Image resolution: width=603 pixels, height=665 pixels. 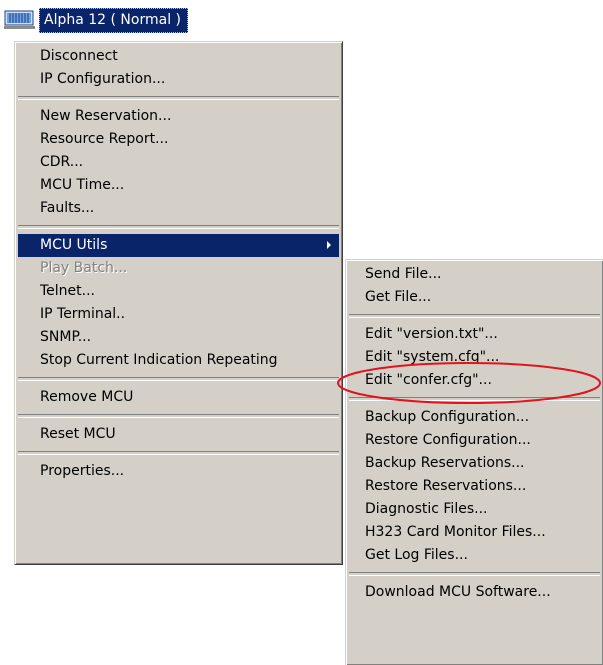 I want to click on menu-item-mcu-utils: MCU Utils, so click(x=178, y=245).